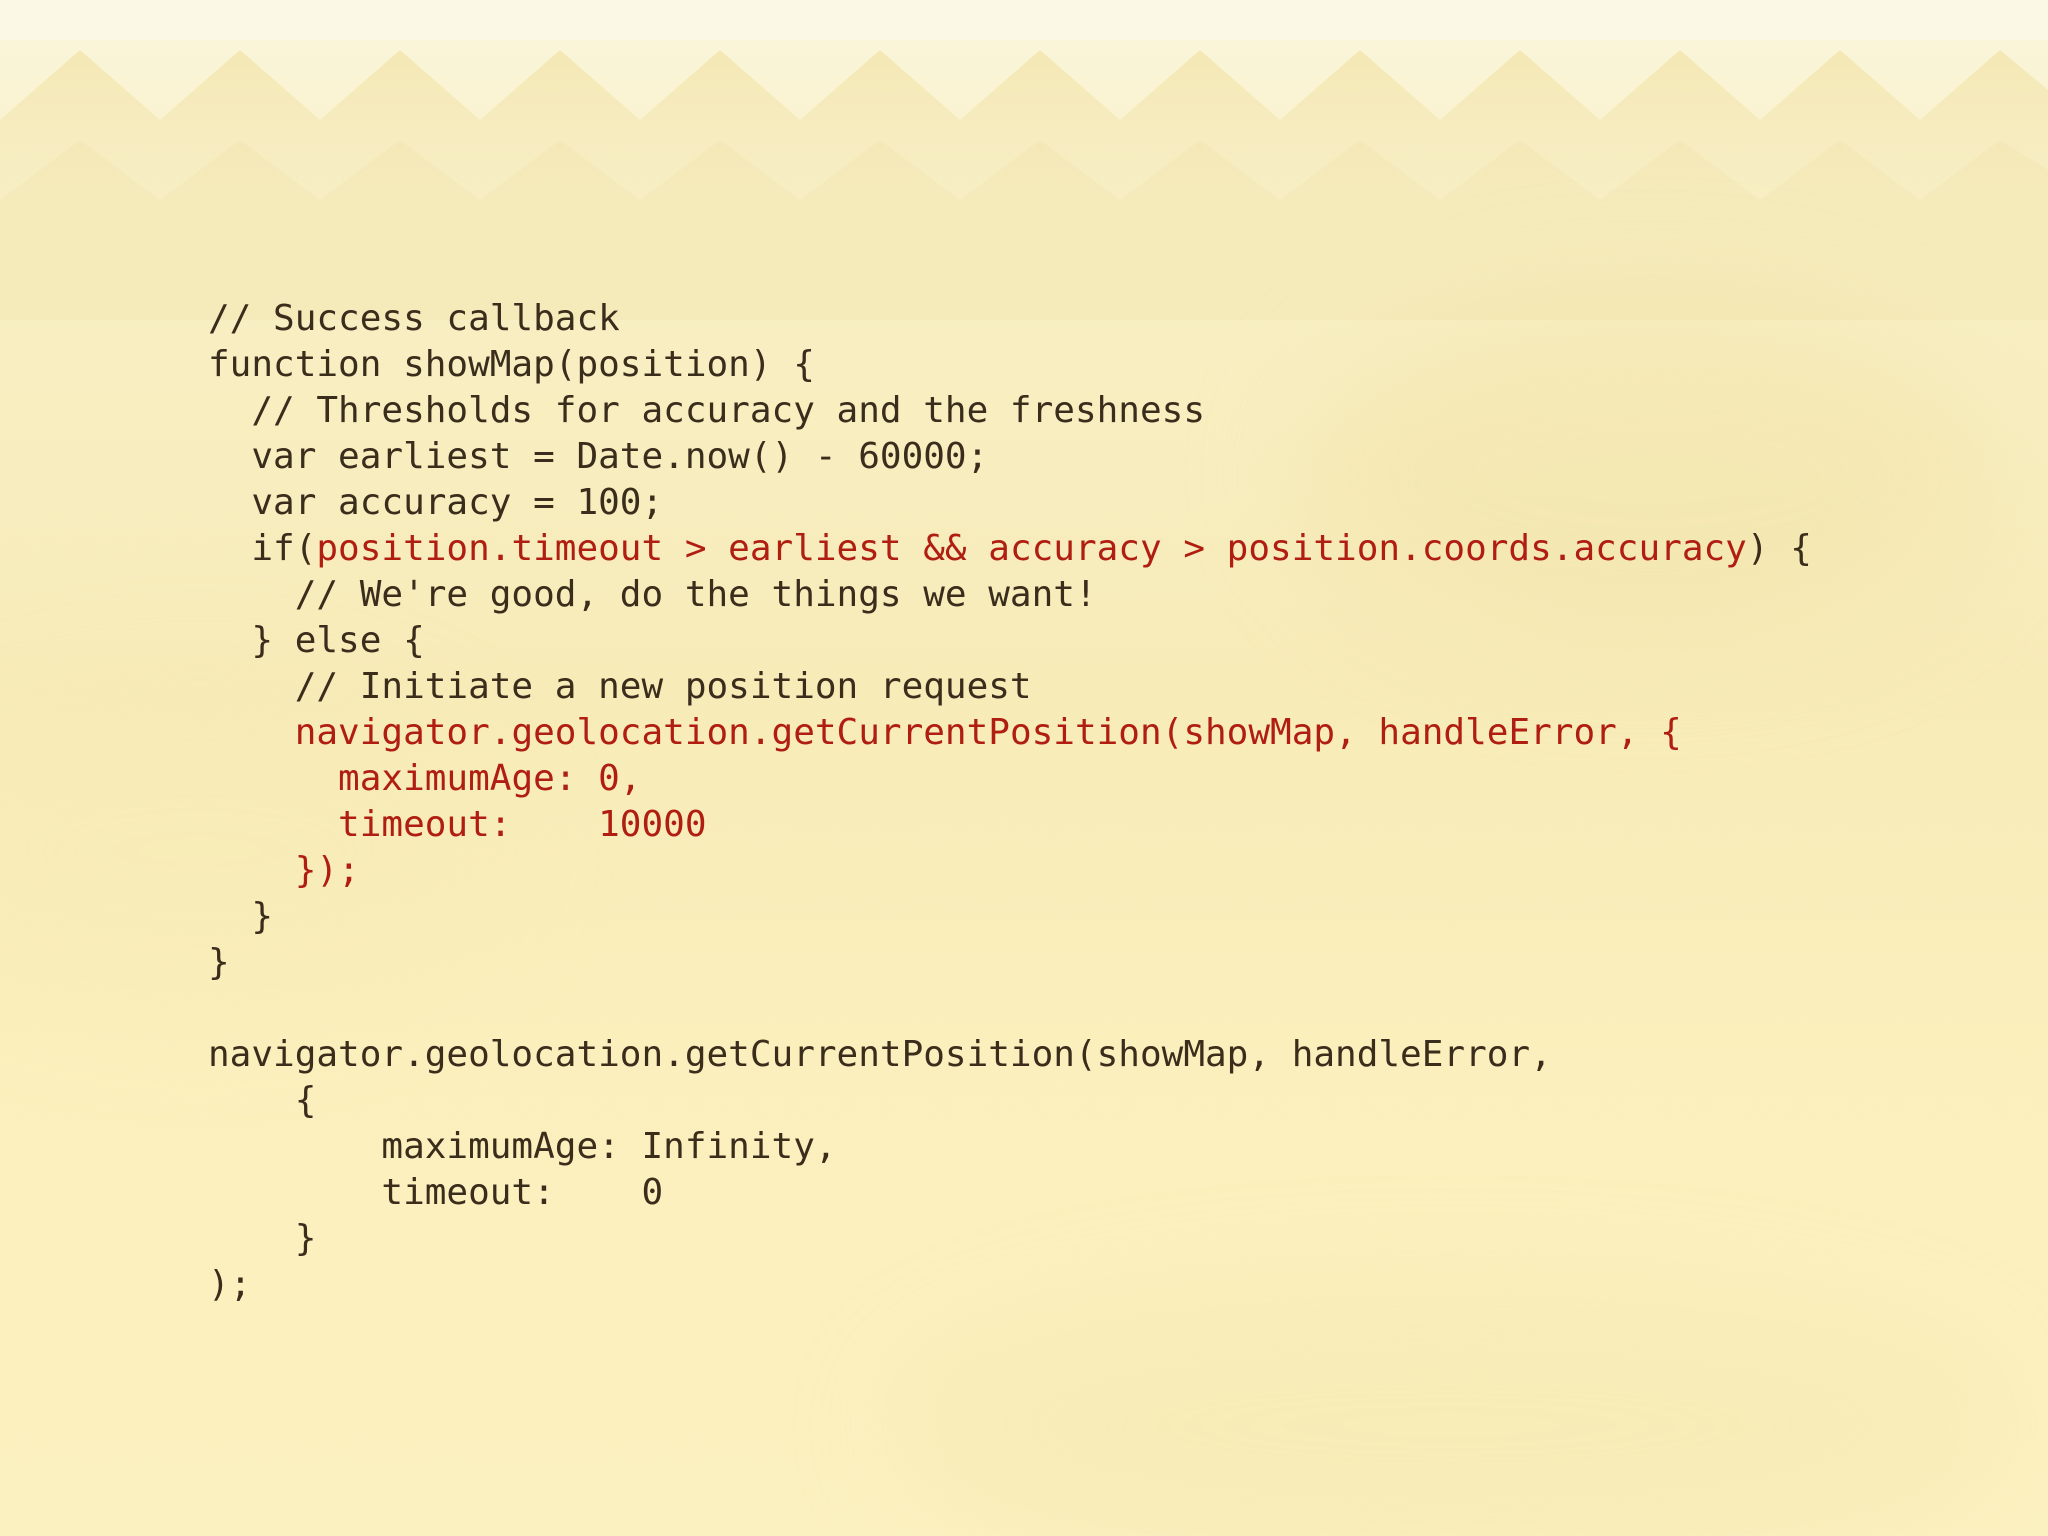  What do you see at coordinates (1010, 641) in the screenshot?
I see `code-line: } else {` at bounding box center [1010, 641].